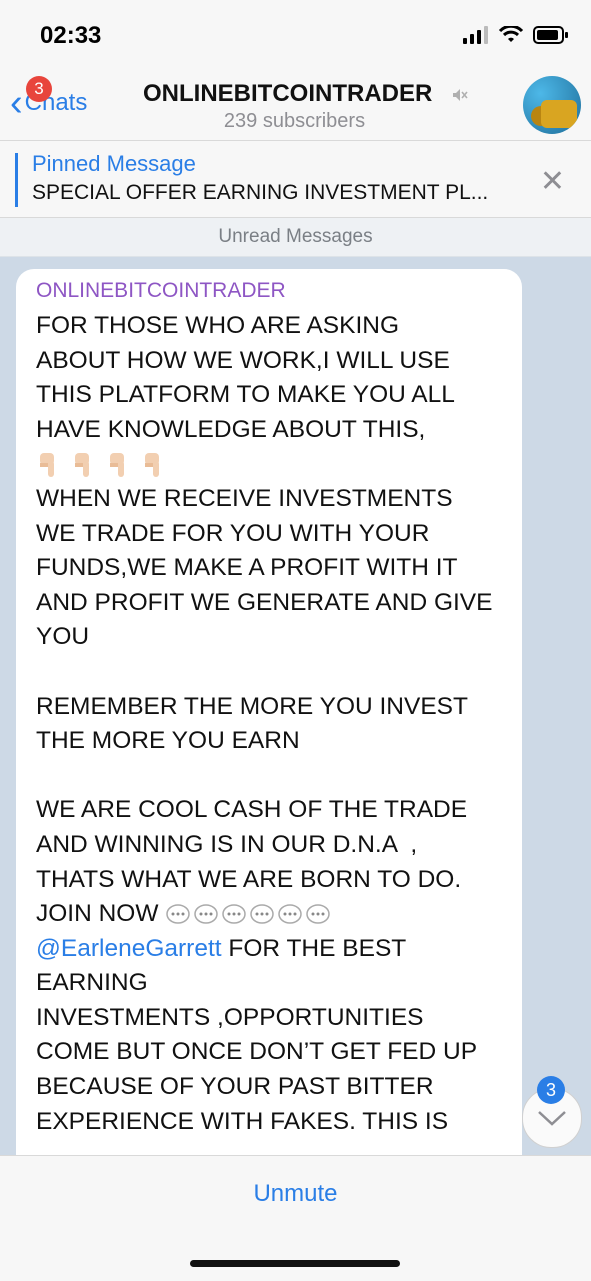 Image resolution: width=591 pixels, height=1281 pixels. I want to click on clock: 02:33, so click(71, 35).